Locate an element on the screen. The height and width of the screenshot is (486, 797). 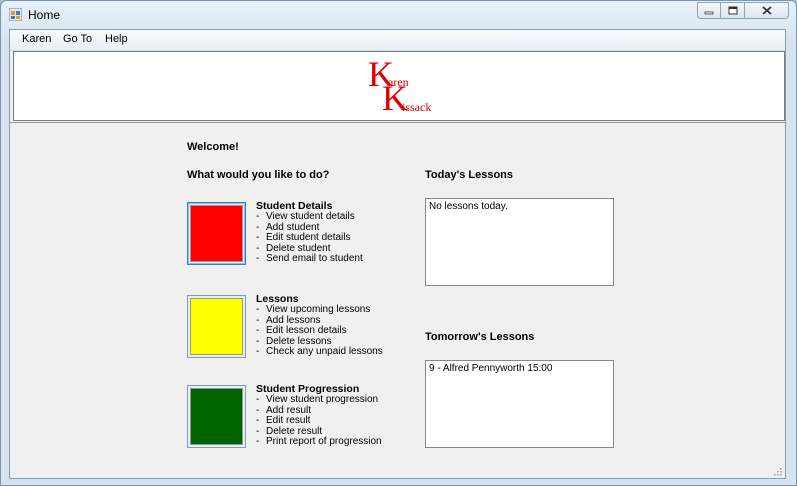
title-bar: Home is located at coordinates (398, 15).